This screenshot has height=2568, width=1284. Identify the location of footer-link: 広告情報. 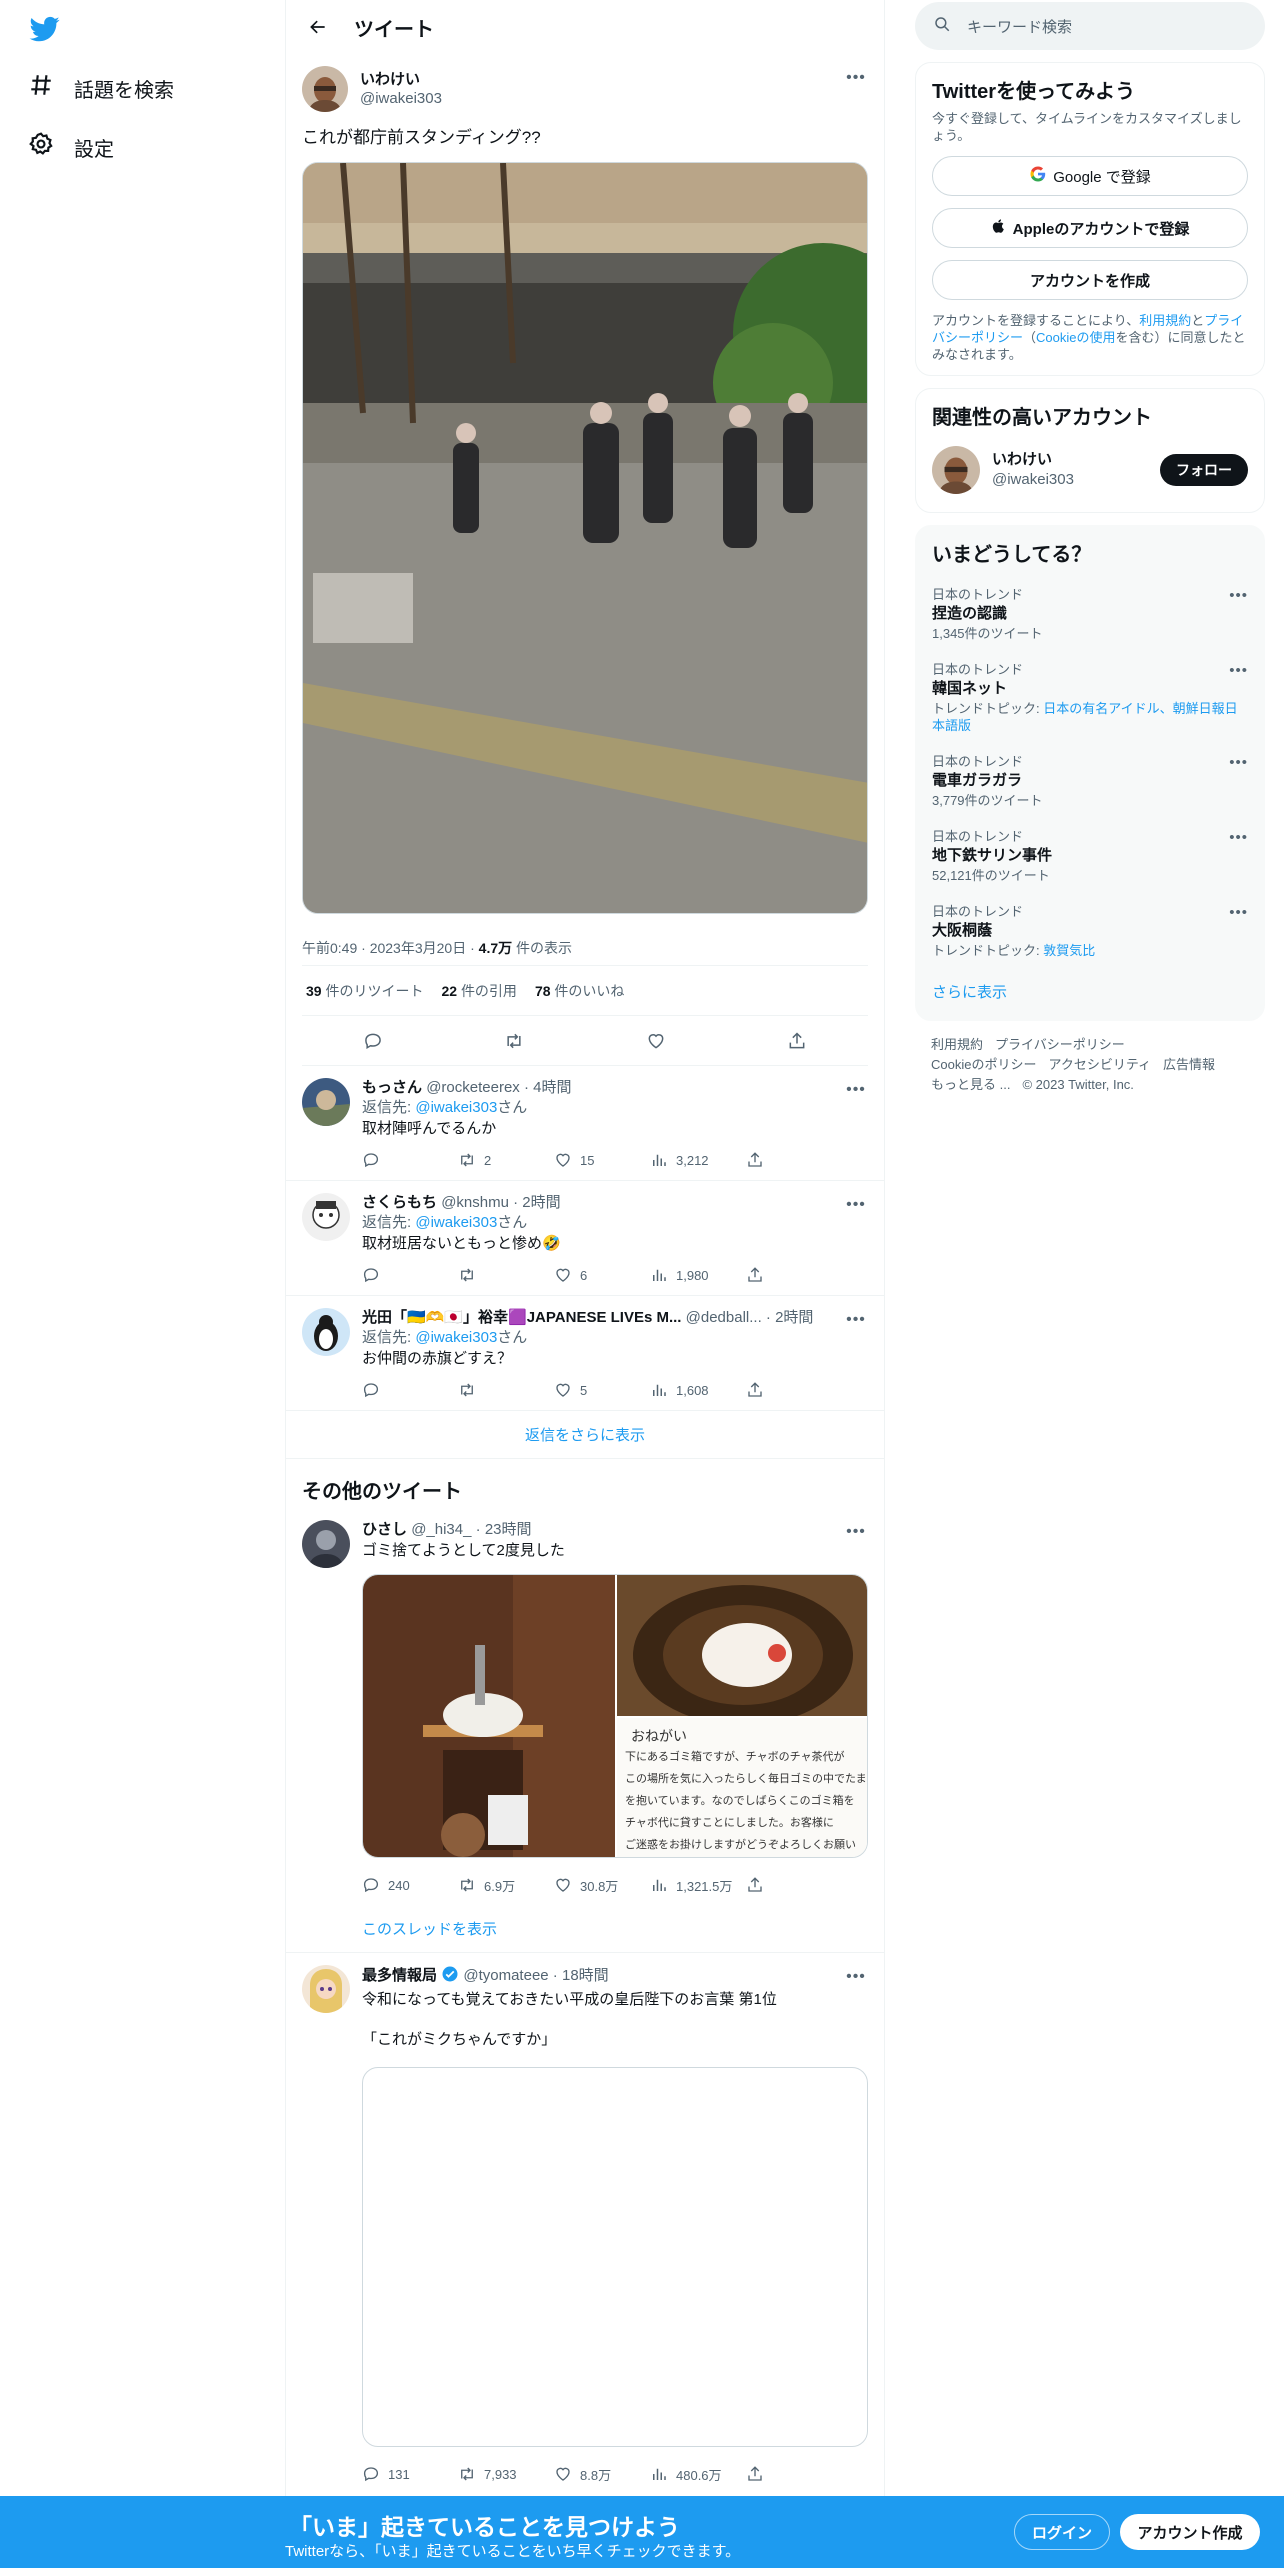
(1189, 1064).